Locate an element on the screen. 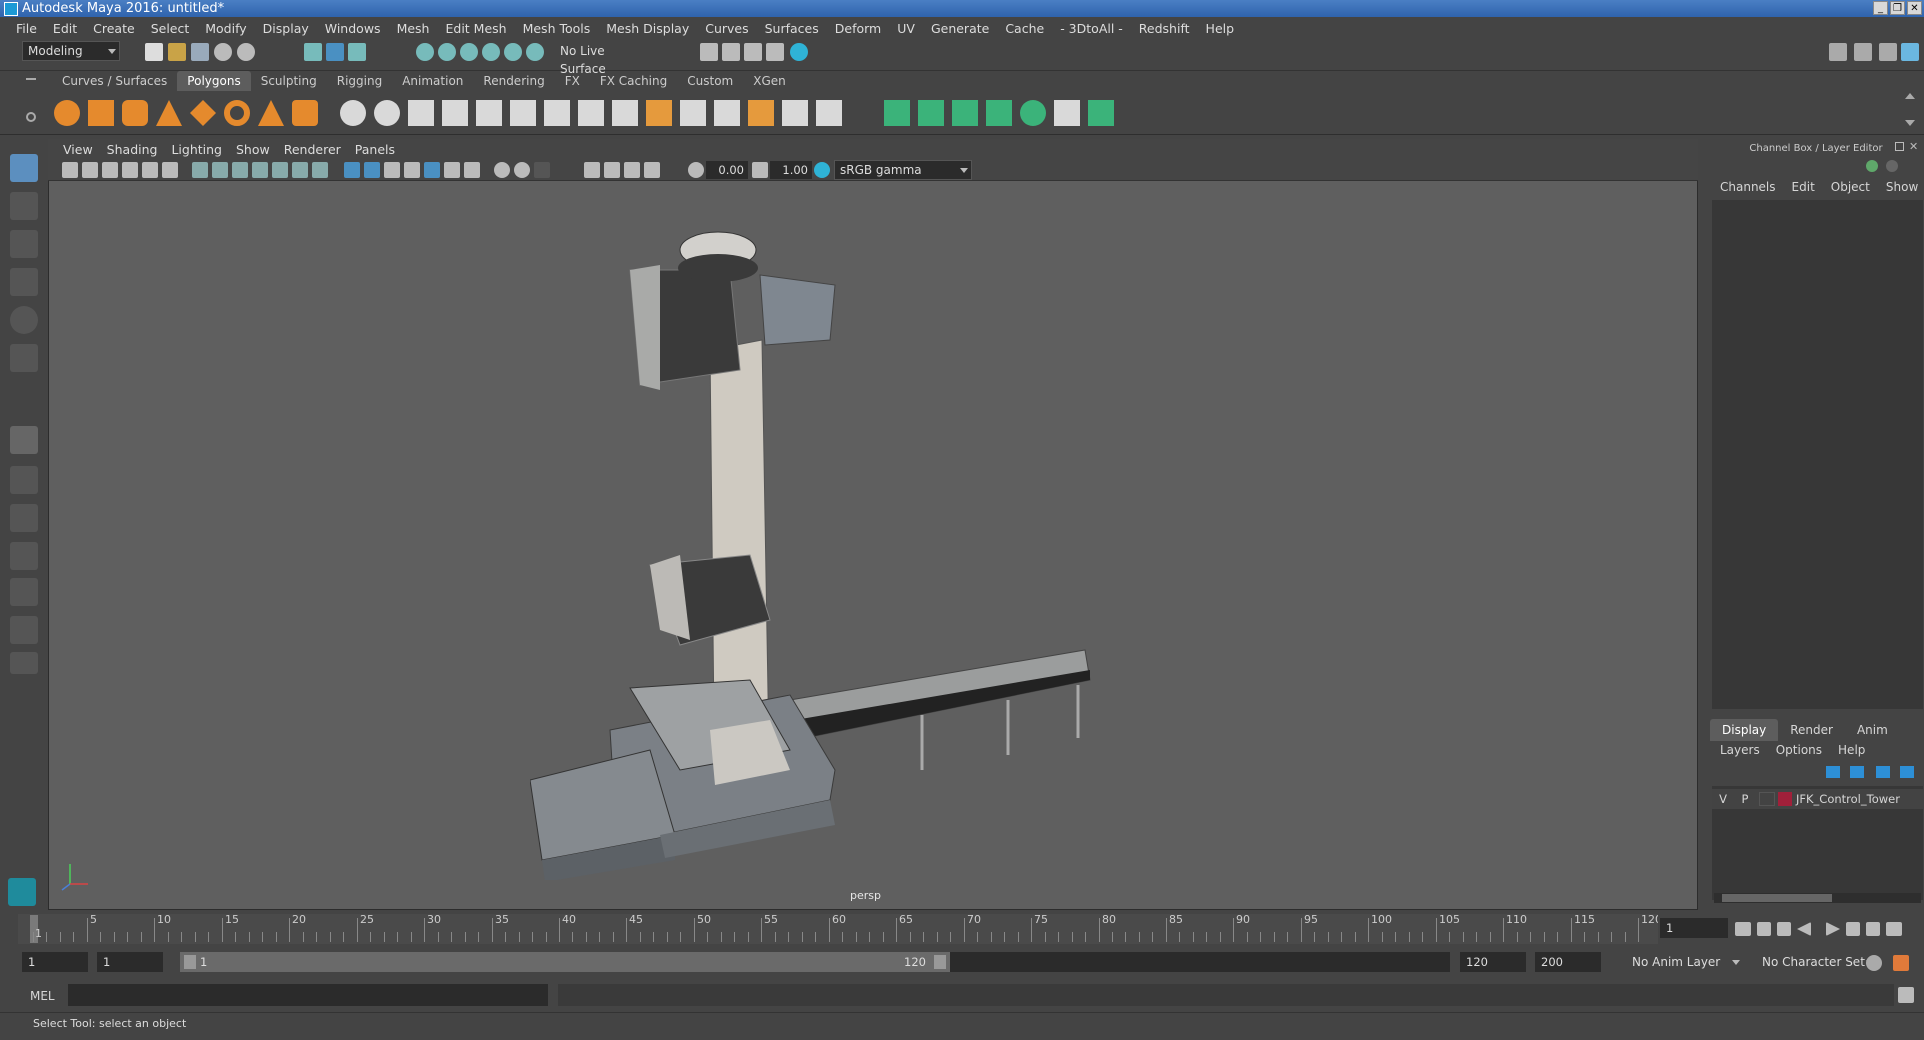 This screenshot has width=1924, height=1040. script-editor-icon is located at coordinates (1906, 995).